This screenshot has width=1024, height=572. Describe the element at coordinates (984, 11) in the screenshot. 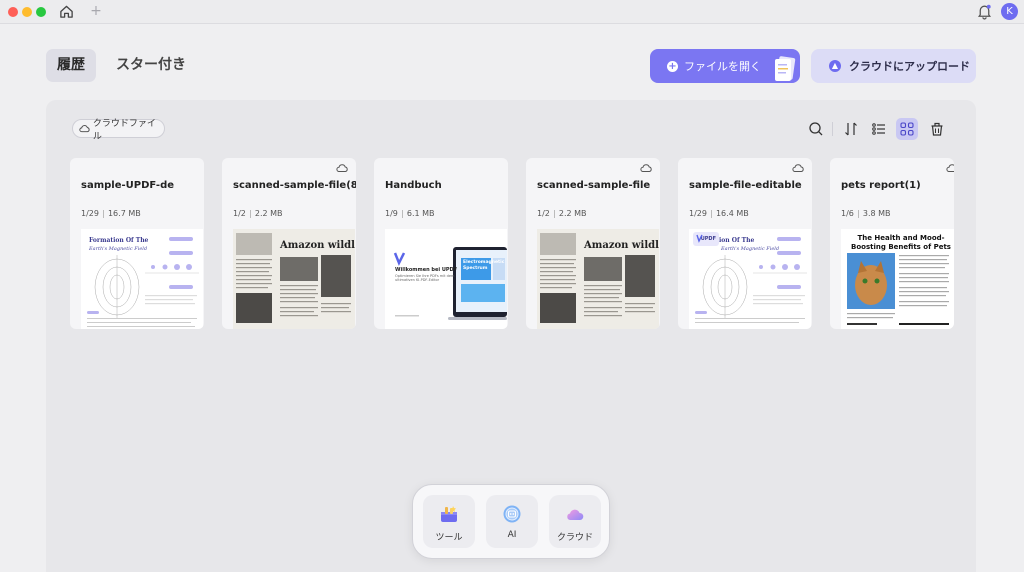

I see `bell-icon` at that location.